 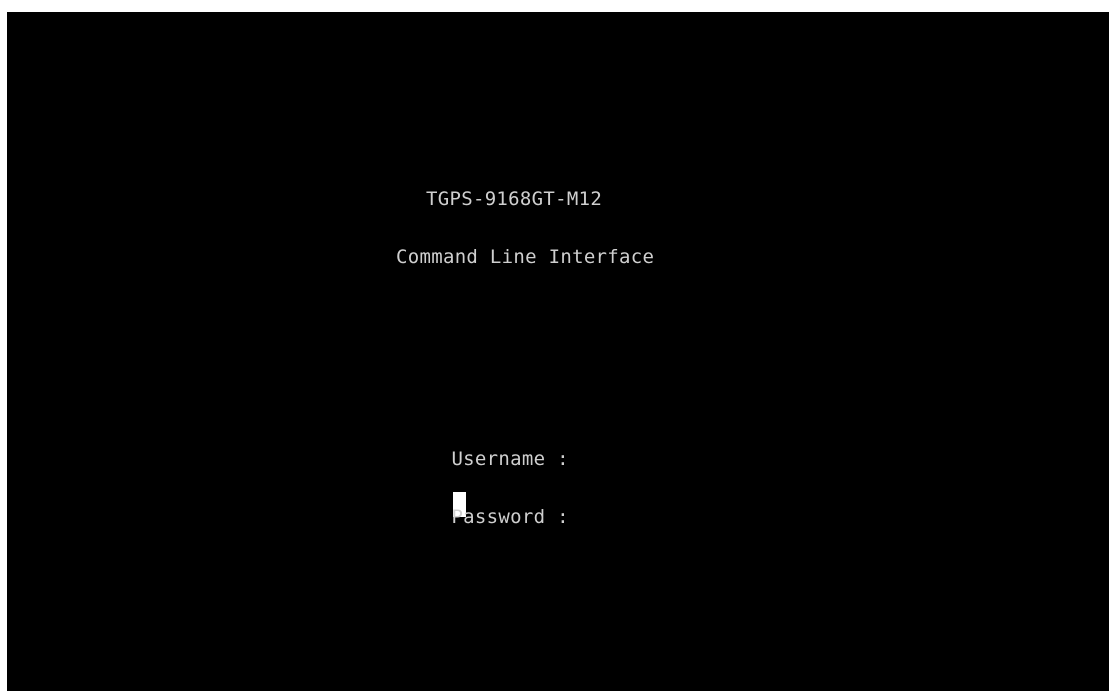 I want to click on password-prompt: Password :, so click(x=475, y=528).